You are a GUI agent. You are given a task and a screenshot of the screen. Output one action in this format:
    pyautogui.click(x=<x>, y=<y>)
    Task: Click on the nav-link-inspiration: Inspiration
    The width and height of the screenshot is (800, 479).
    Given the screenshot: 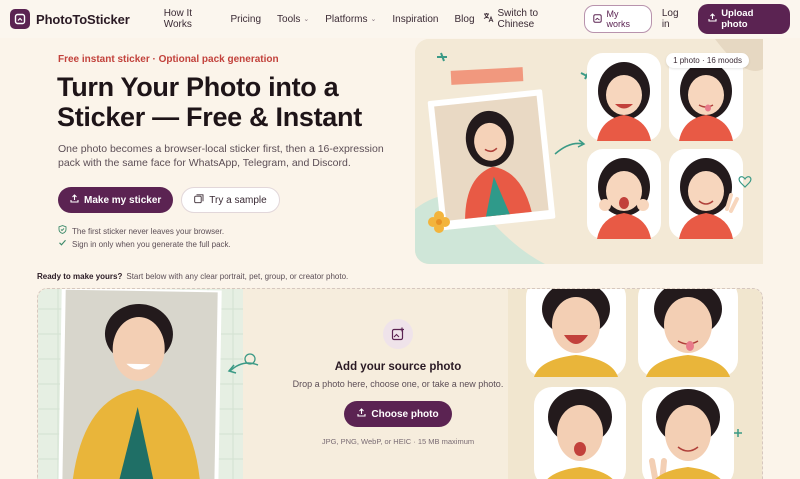 What is the action you would take?
    pyautogui.click(x=415, y=19)
    